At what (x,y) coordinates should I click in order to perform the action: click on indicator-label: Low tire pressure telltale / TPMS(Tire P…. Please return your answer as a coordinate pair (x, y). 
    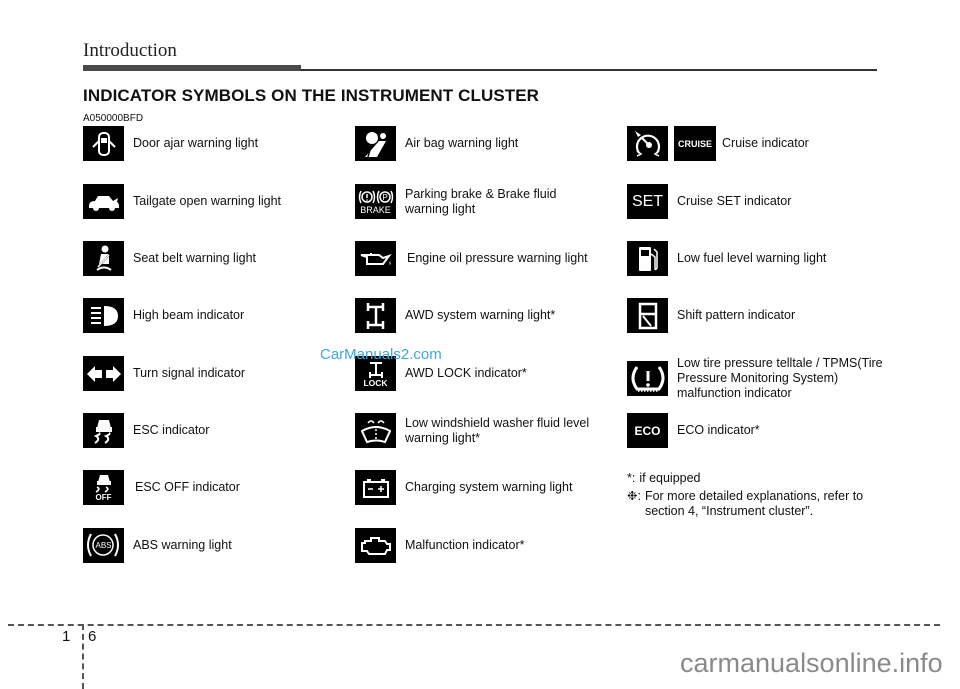
    Looking at the image, I should click on (780, 378).